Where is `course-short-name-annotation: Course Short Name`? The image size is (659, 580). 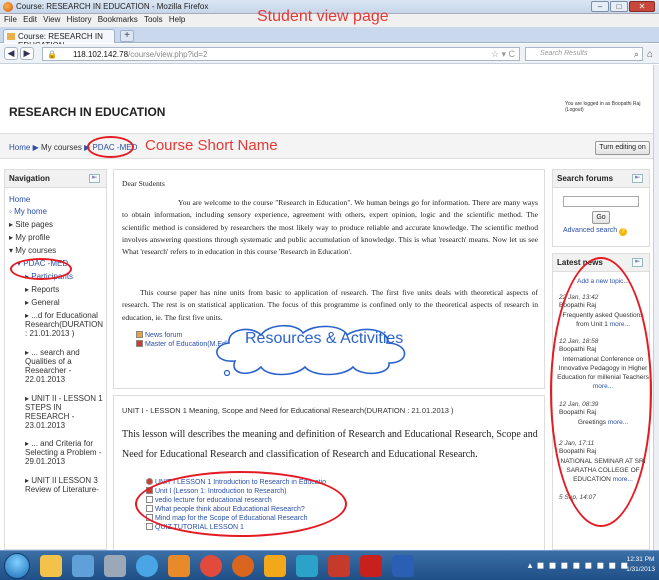
course-short-name-annotation: Course Short Name is located at coordinates (211, 145).